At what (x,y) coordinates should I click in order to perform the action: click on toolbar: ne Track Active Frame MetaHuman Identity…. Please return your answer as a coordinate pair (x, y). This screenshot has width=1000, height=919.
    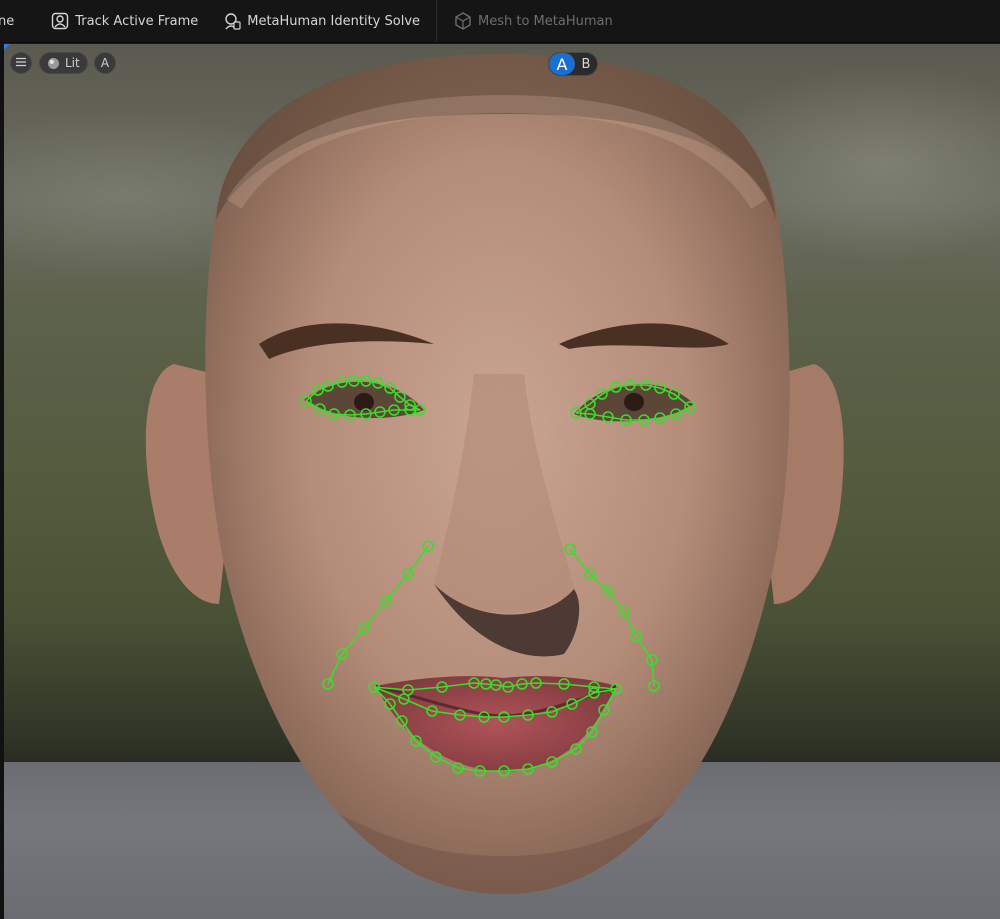
    Looking at the image, I should click on (500, 21).